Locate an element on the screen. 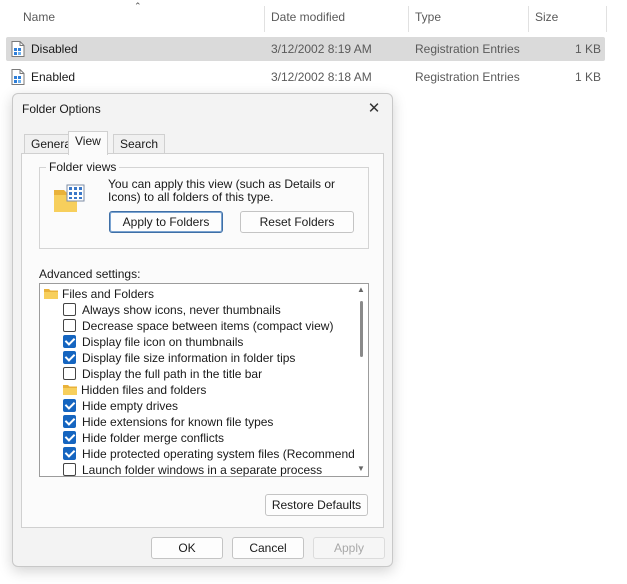 This screenshot has height=584, width=627. column-header-date: Date modified is located at coordinates (305, 17).